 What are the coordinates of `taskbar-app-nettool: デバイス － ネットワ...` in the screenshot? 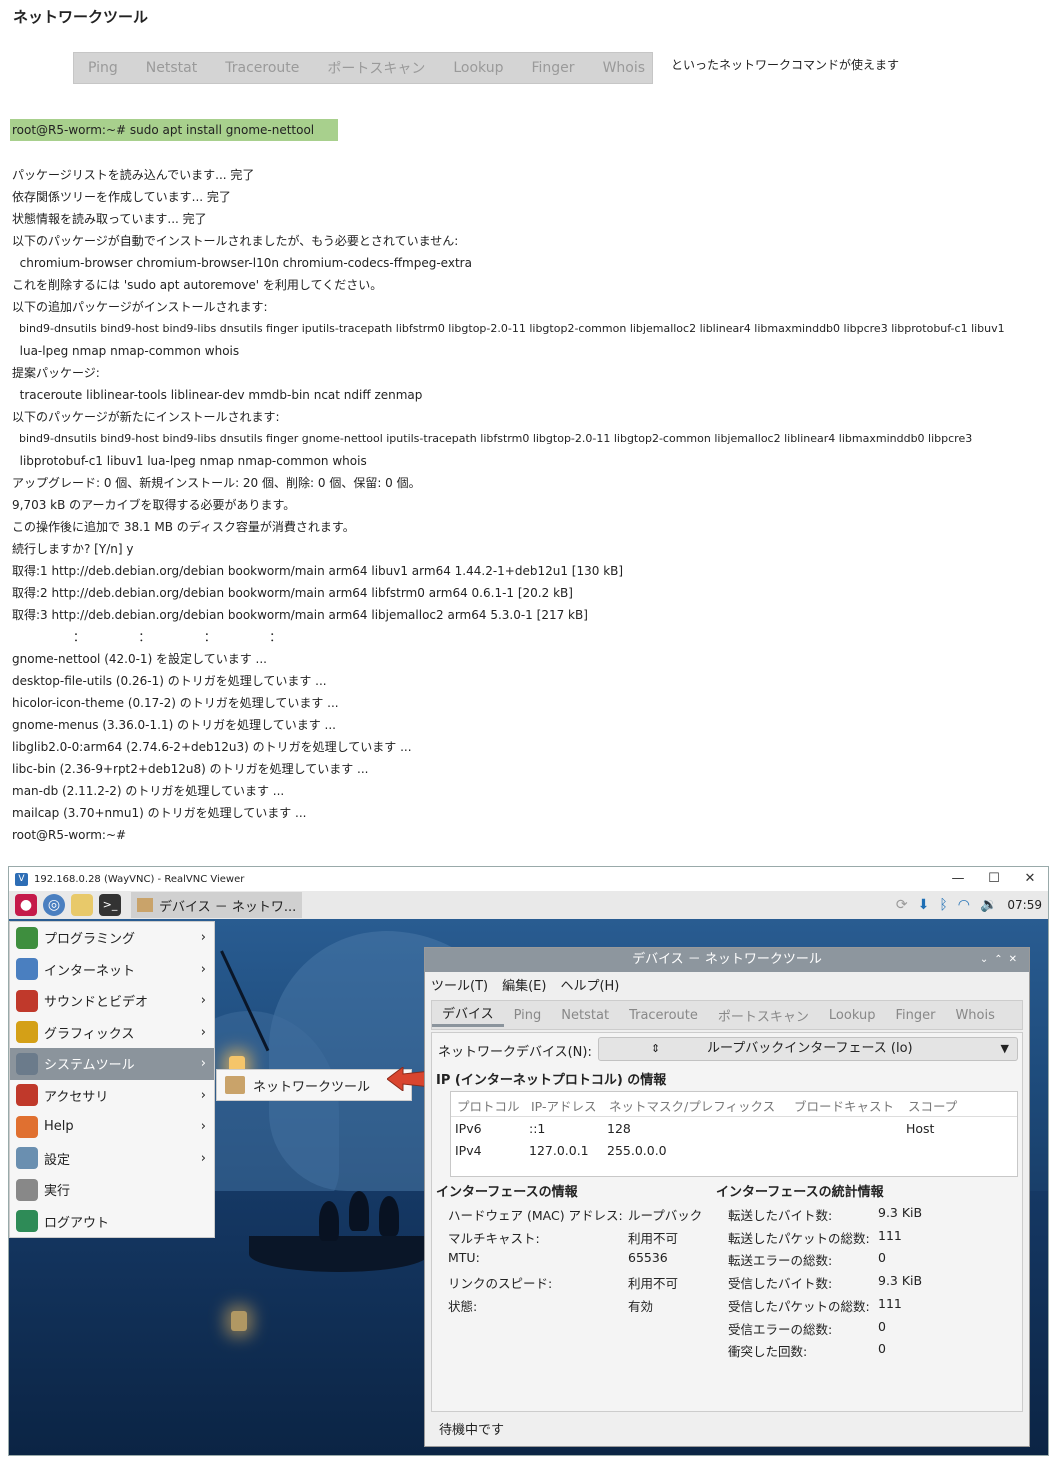 It's located at (217, 905).